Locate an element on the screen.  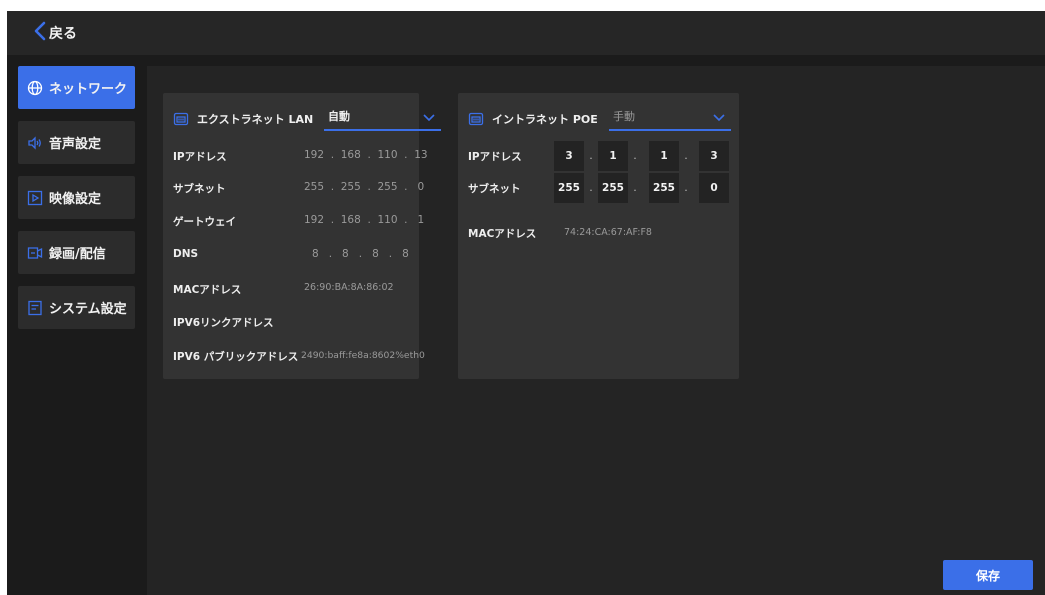
gateway-value: 192 . 168 . 110 . 1 is located at coordinates (364, 220).